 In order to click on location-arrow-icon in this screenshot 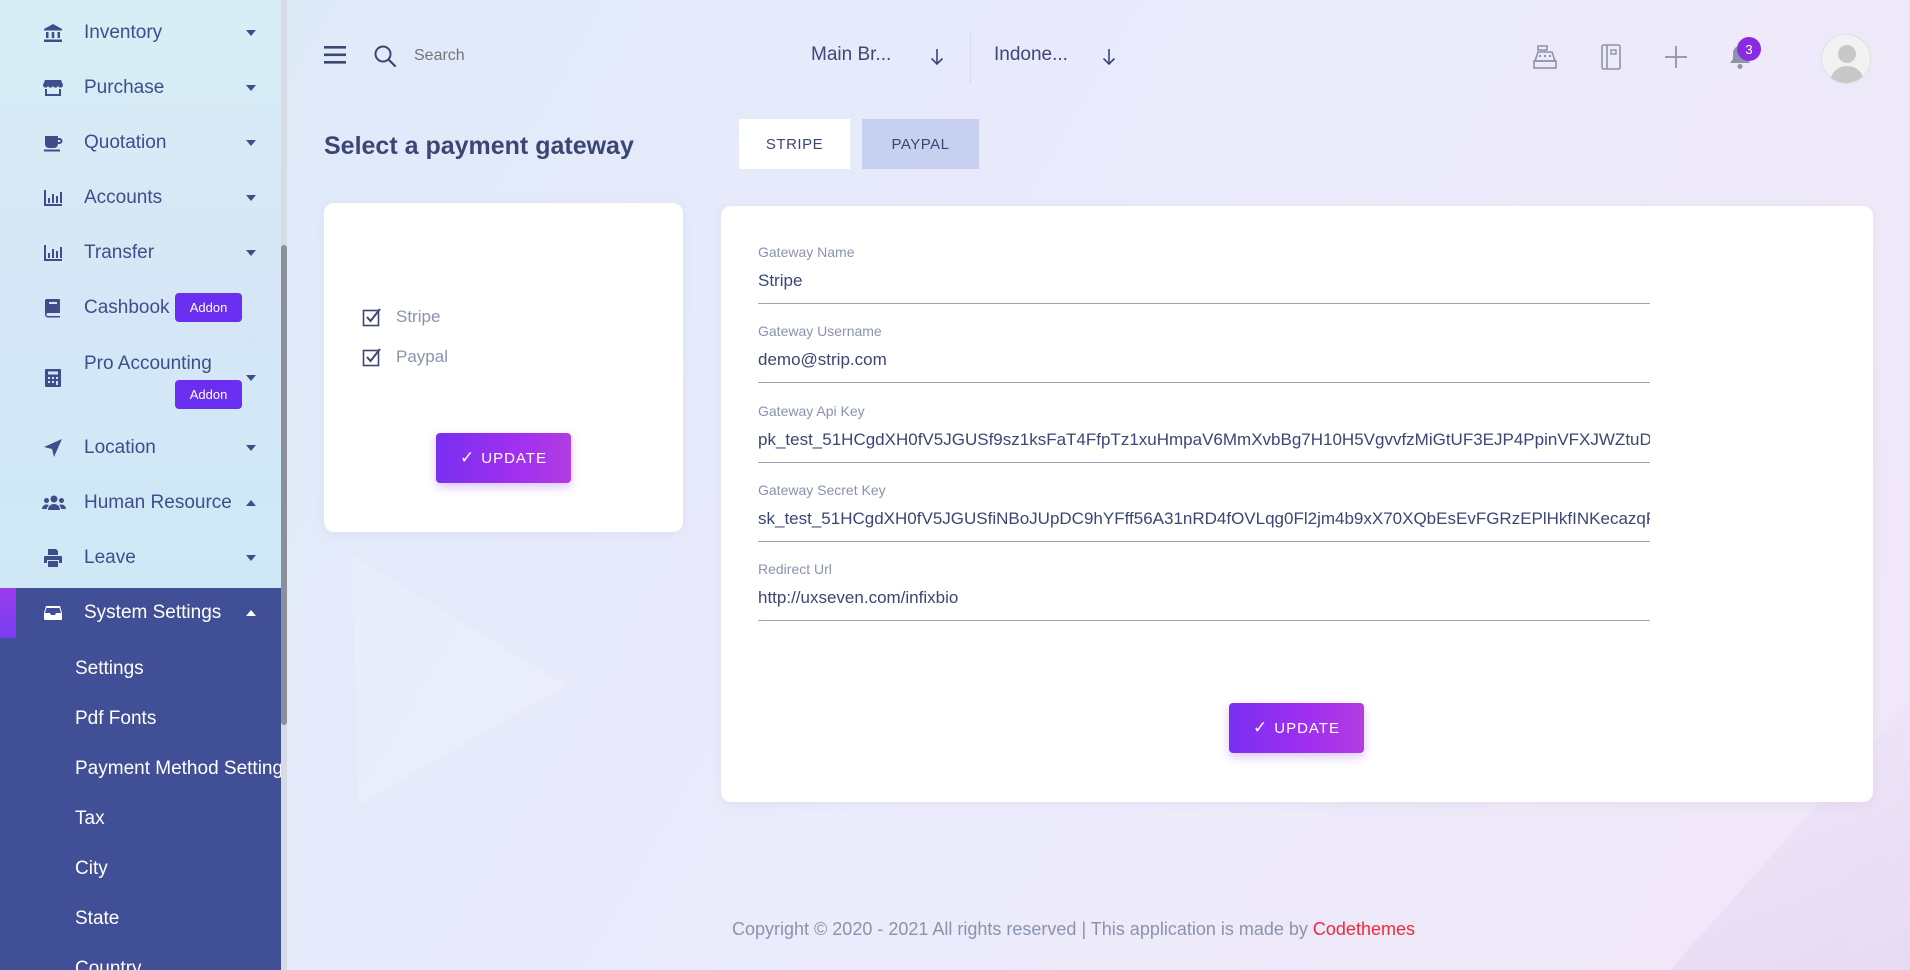, I will do `click(53, 448)`.